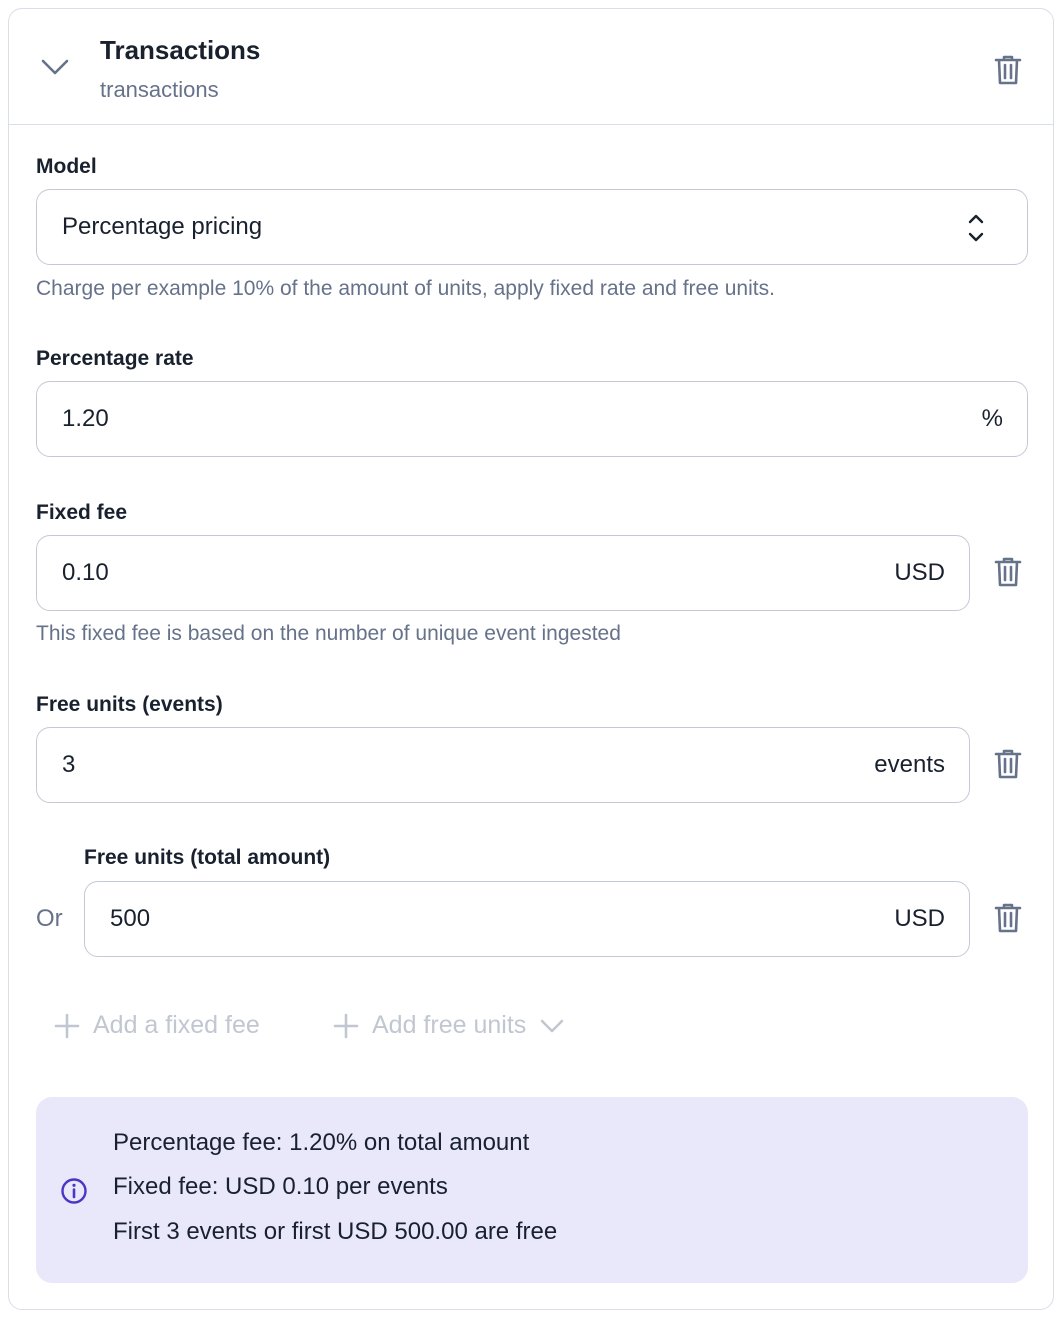 The image size is (1062, 1320). Describe the element at coordinates (1008, 70) in the screenshot. I see `delete-charge-trash-icon` at that location.